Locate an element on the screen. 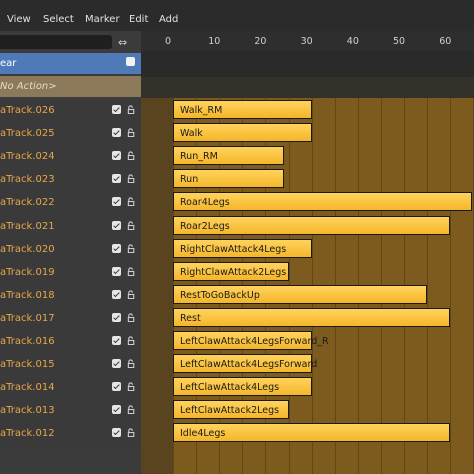  track-name: aTrack.012 is located at coordinates (27, 434).